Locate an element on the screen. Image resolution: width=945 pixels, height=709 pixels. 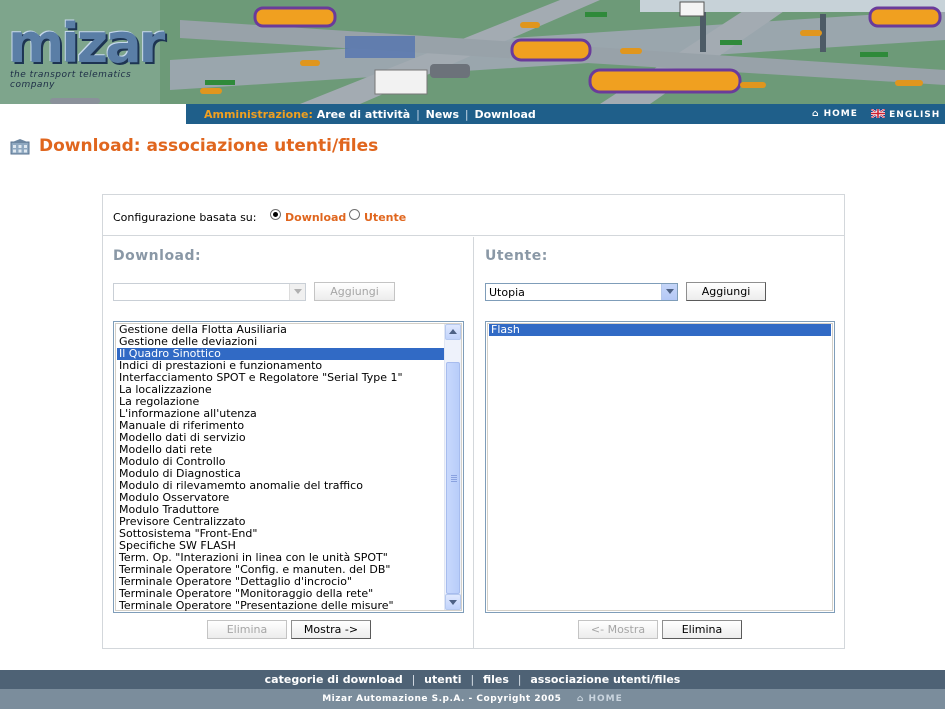
download-scrollbar is located at coordinates (452, 467).